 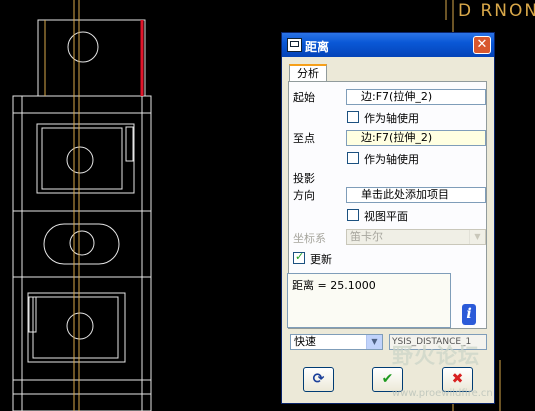 I want to click on upper-hole, so click(x=83, y=47).